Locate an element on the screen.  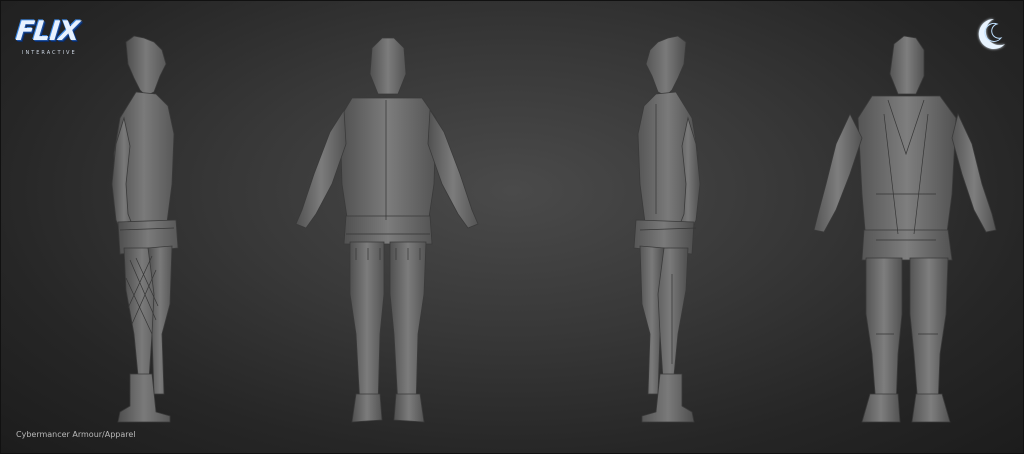
logo-subtitle: INTERACTIVE is located at coordinates (49, 53).